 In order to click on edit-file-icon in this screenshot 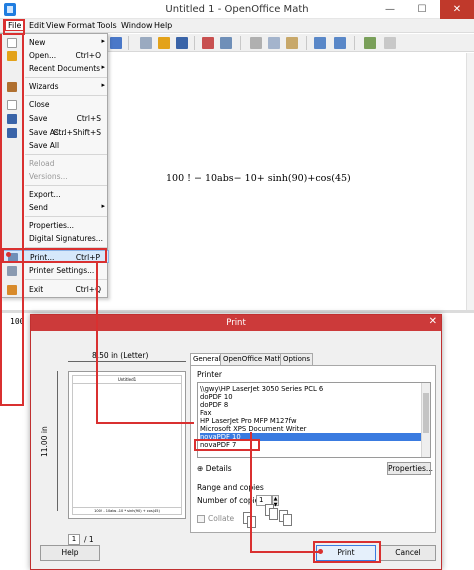, I will do `click(116, 43)`.